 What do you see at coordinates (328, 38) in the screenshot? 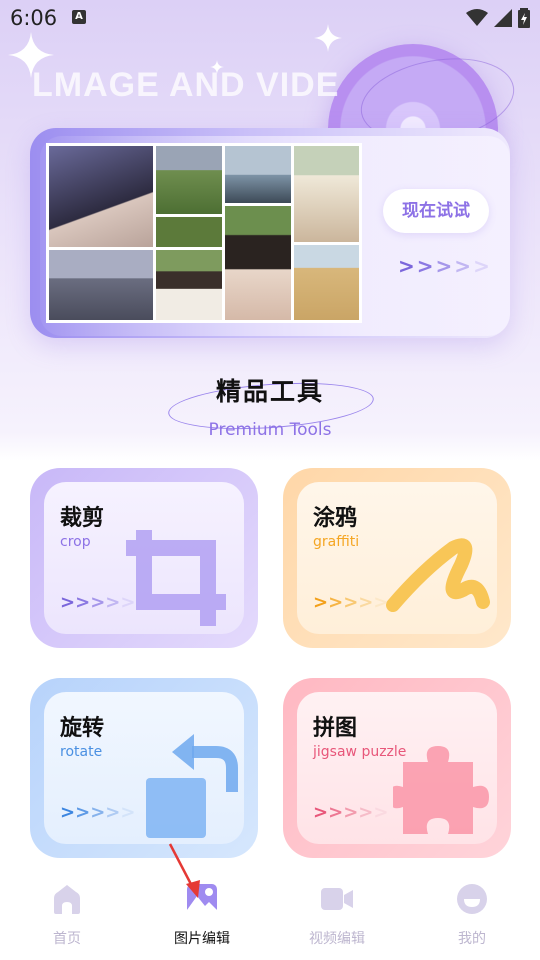
I see `sparkle-icon` at bounding box center [328, 38].